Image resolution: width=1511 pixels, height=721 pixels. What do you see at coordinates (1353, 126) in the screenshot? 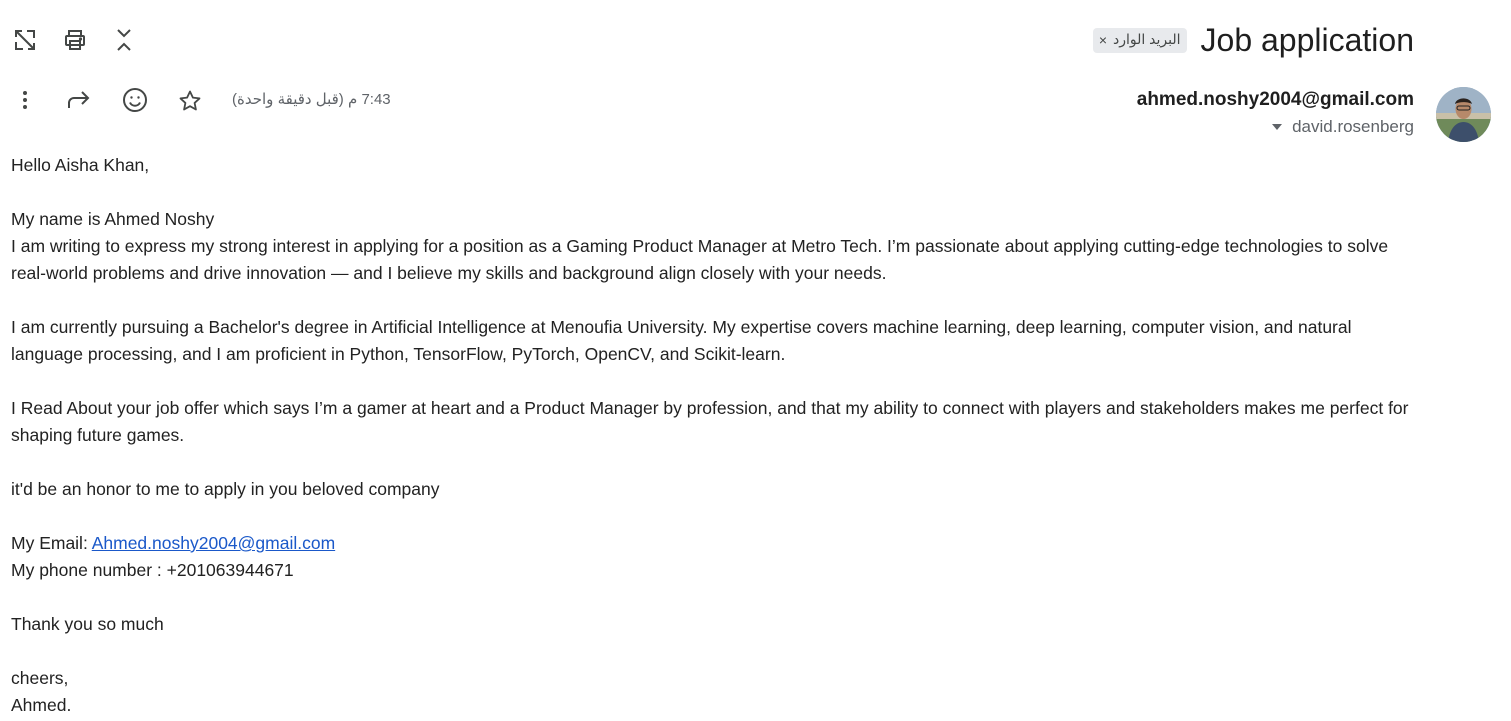
I see `recipient-name: david.rosenberg` at bounding box center [1353, 126].